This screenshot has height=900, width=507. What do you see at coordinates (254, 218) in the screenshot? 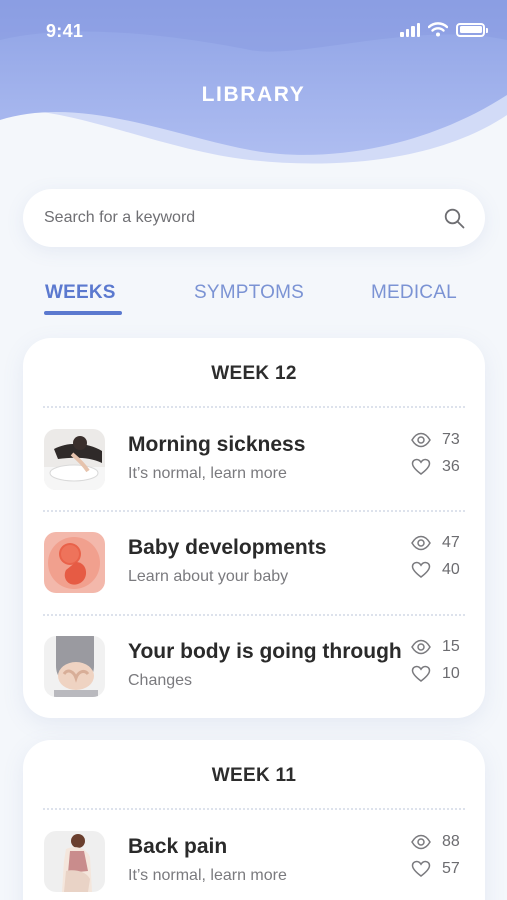
I see `search-input: Search for a keyword` at bounding box center [254, 218].